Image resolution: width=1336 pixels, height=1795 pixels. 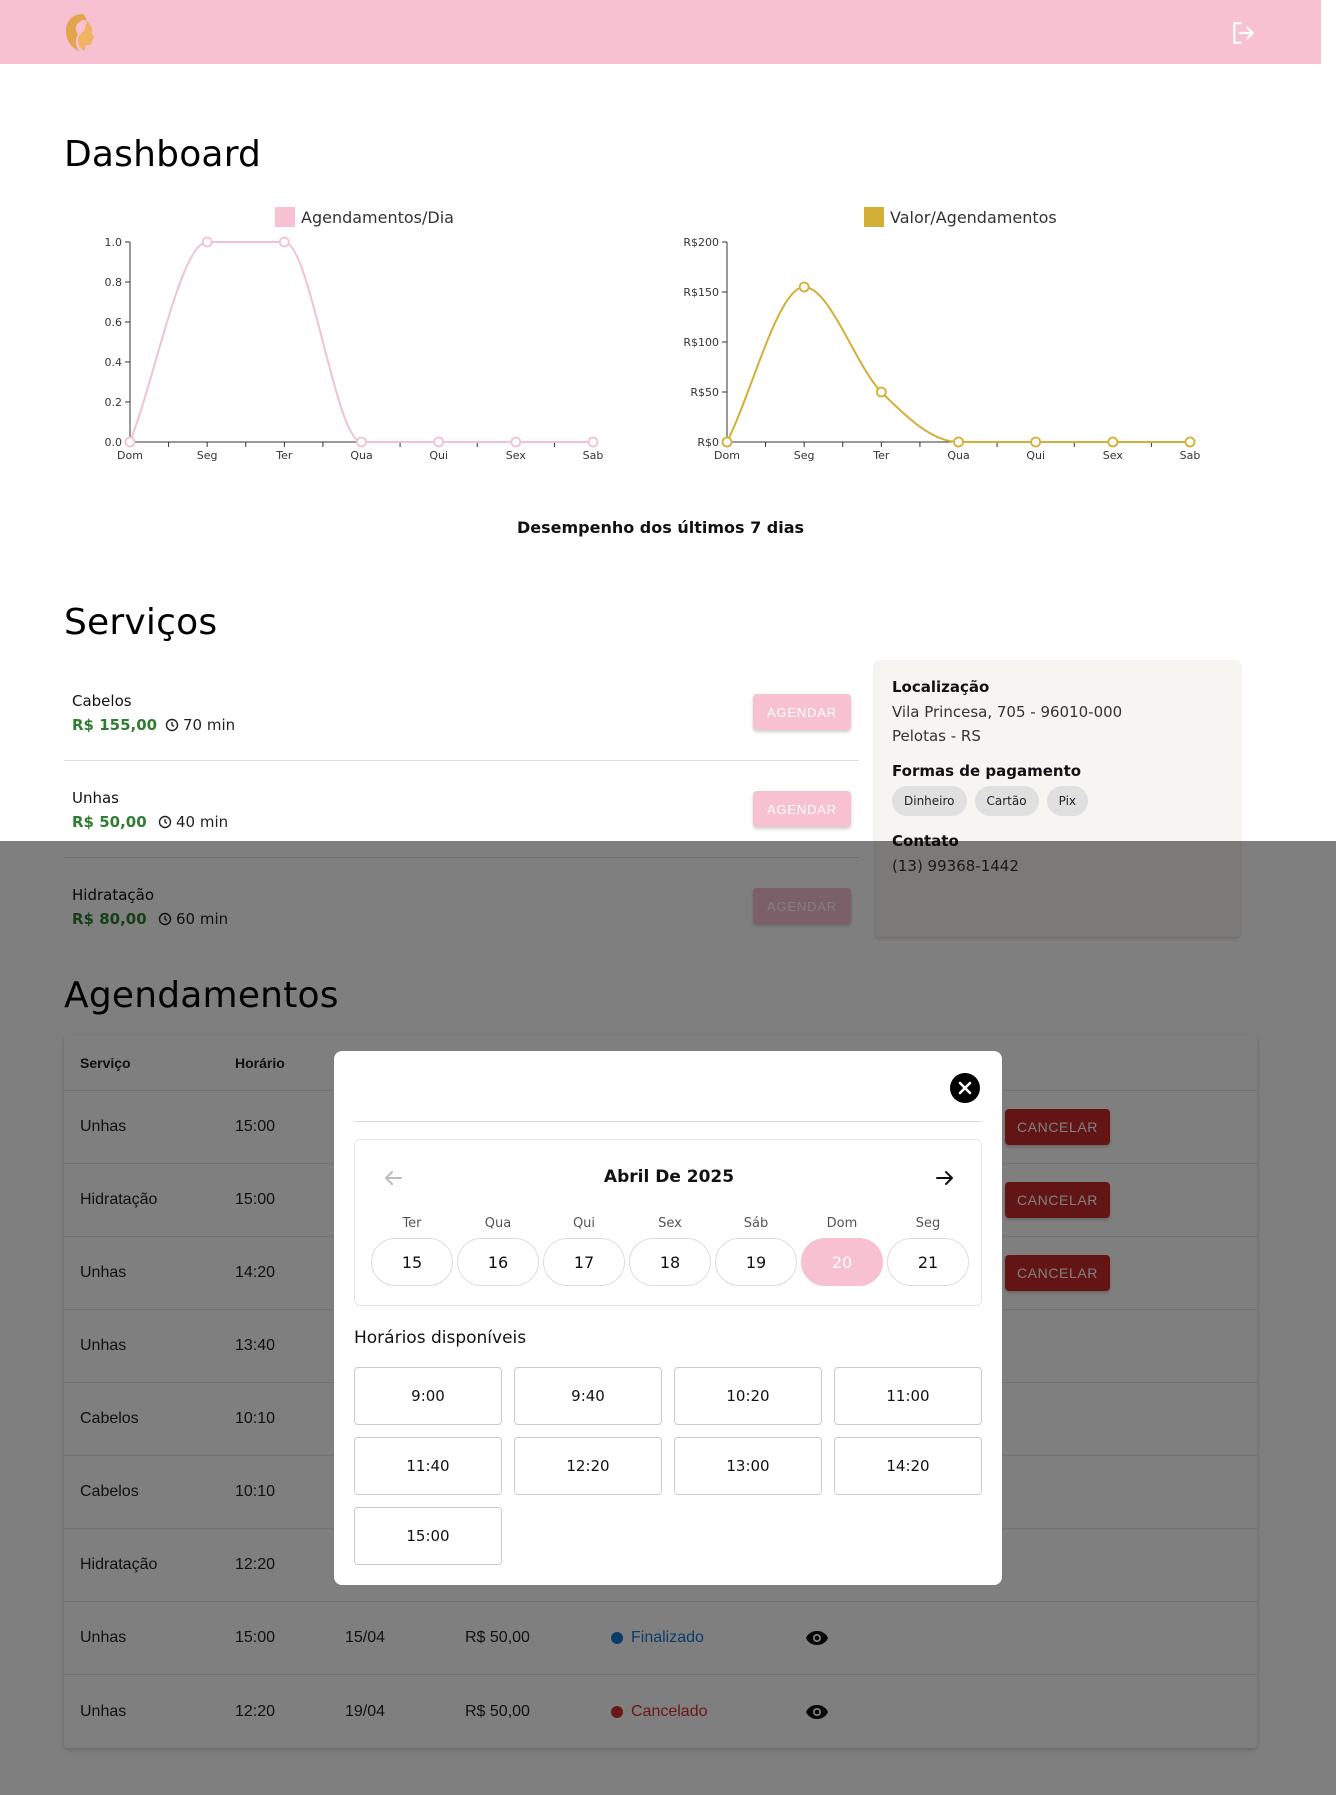 I want to click on service-name: Cabelos, so click(x=102, y=701).